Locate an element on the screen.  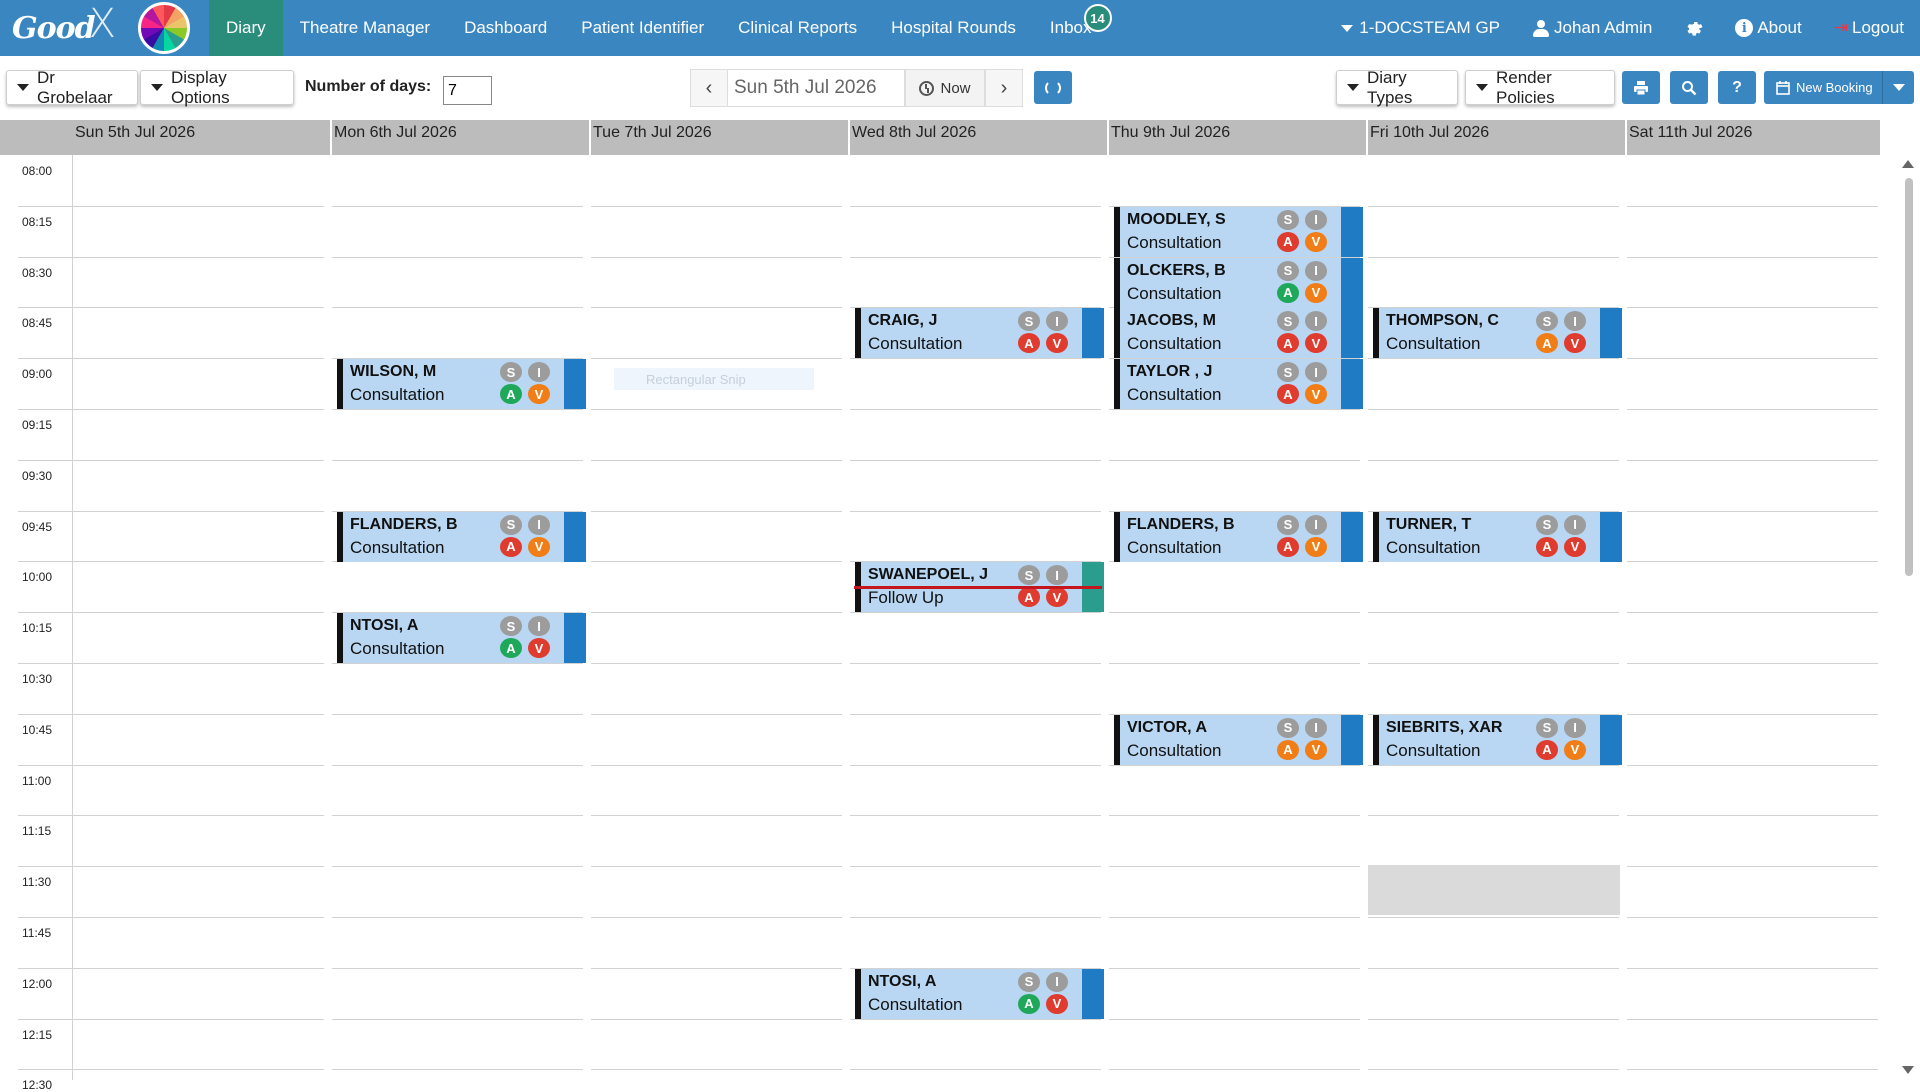
day-header: Tue 7th Jul 2026 is located at coordinates (652, 133).